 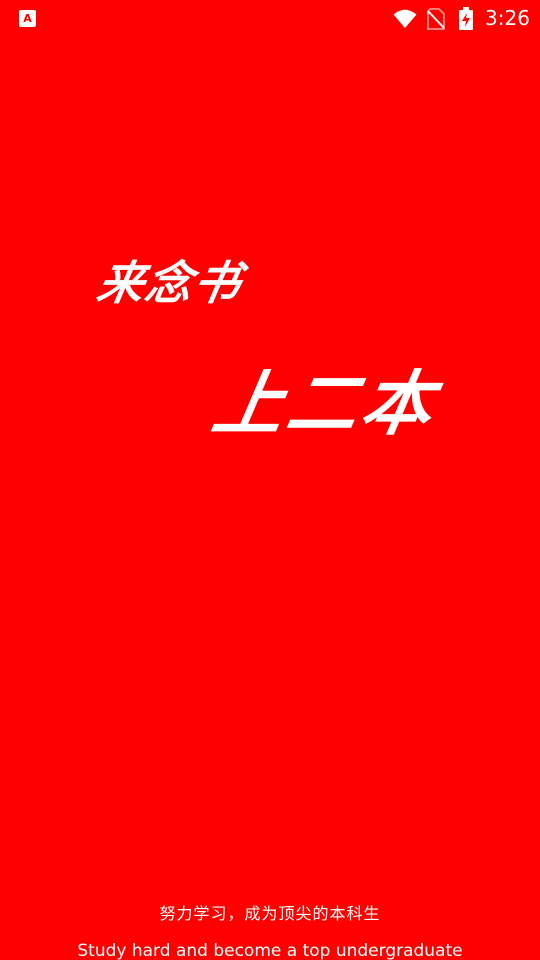 What do you see at coordinates (170, 283) in the screenshot?
I see `slogan-line-1: 来念书` at bounding box center [170, 283].